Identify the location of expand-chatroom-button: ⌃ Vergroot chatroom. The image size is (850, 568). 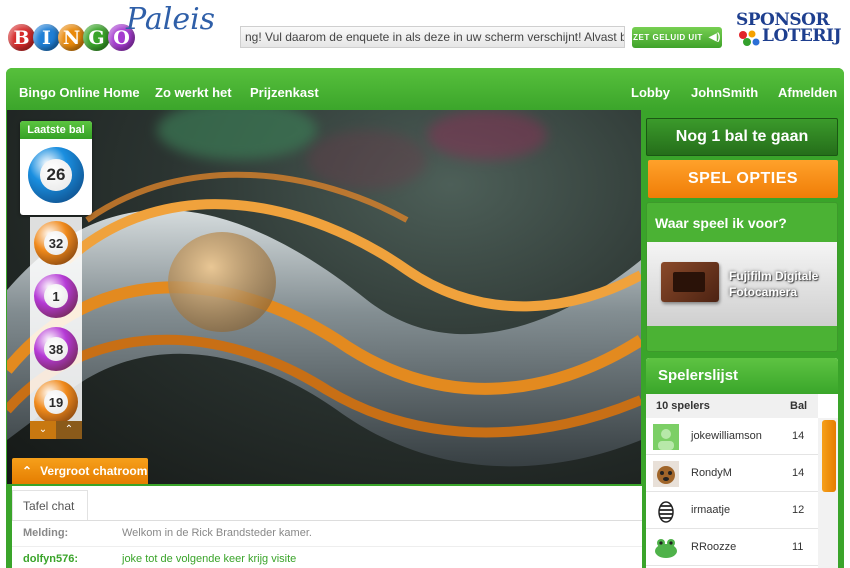
(80, 471).